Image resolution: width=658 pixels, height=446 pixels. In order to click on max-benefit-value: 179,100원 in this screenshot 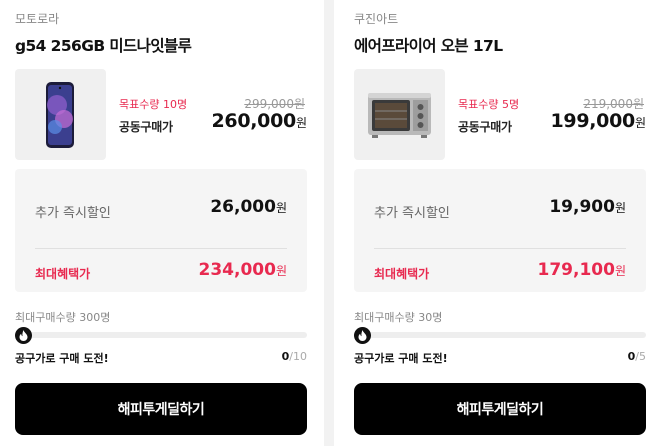, I will do `click(582, 270)`.